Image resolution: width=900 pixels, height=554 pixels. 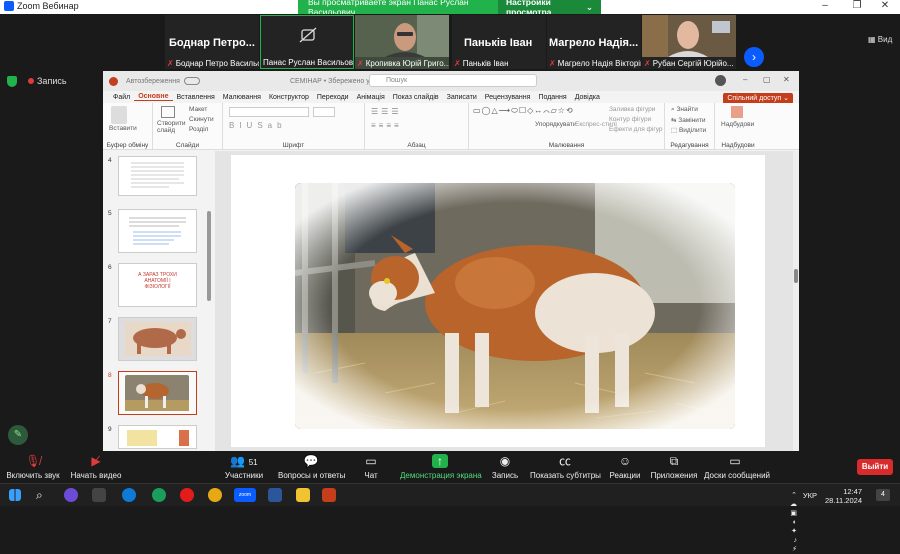 What do you see at coordinates (71, 495) in the screenshot?
I see `copilot-icon` at bounding box center [71, 495].